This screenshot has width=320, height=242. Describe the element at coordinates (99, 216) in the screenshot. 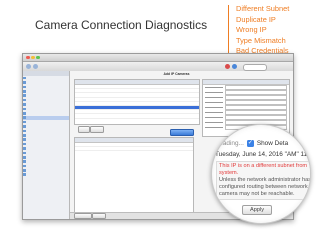

I see `remove-from-list-button` at that location.